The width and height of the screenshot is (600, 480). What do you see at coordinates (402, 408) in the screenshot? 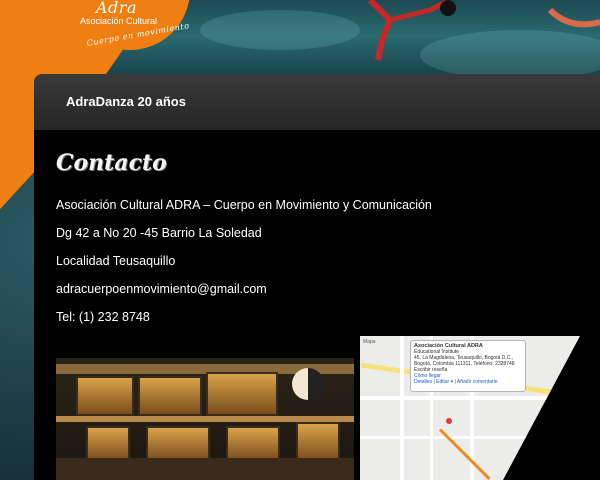
I see `map-road` at bounding box center [402, 408].